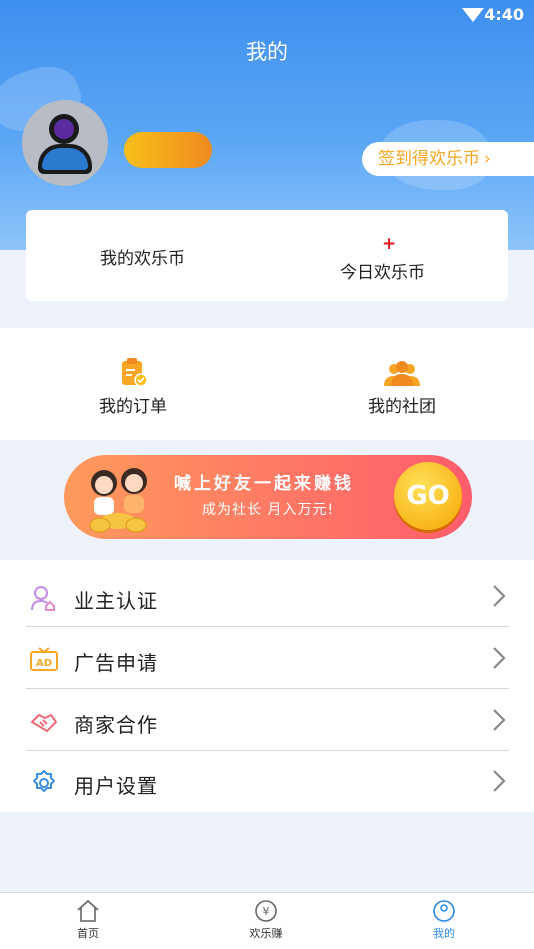  What do you see at coordinates (267, 255) in the screenshot?
I see `coin-summary-card: 我的欢乐币 + 今日欢乐币` at bounding box center [267, 255].